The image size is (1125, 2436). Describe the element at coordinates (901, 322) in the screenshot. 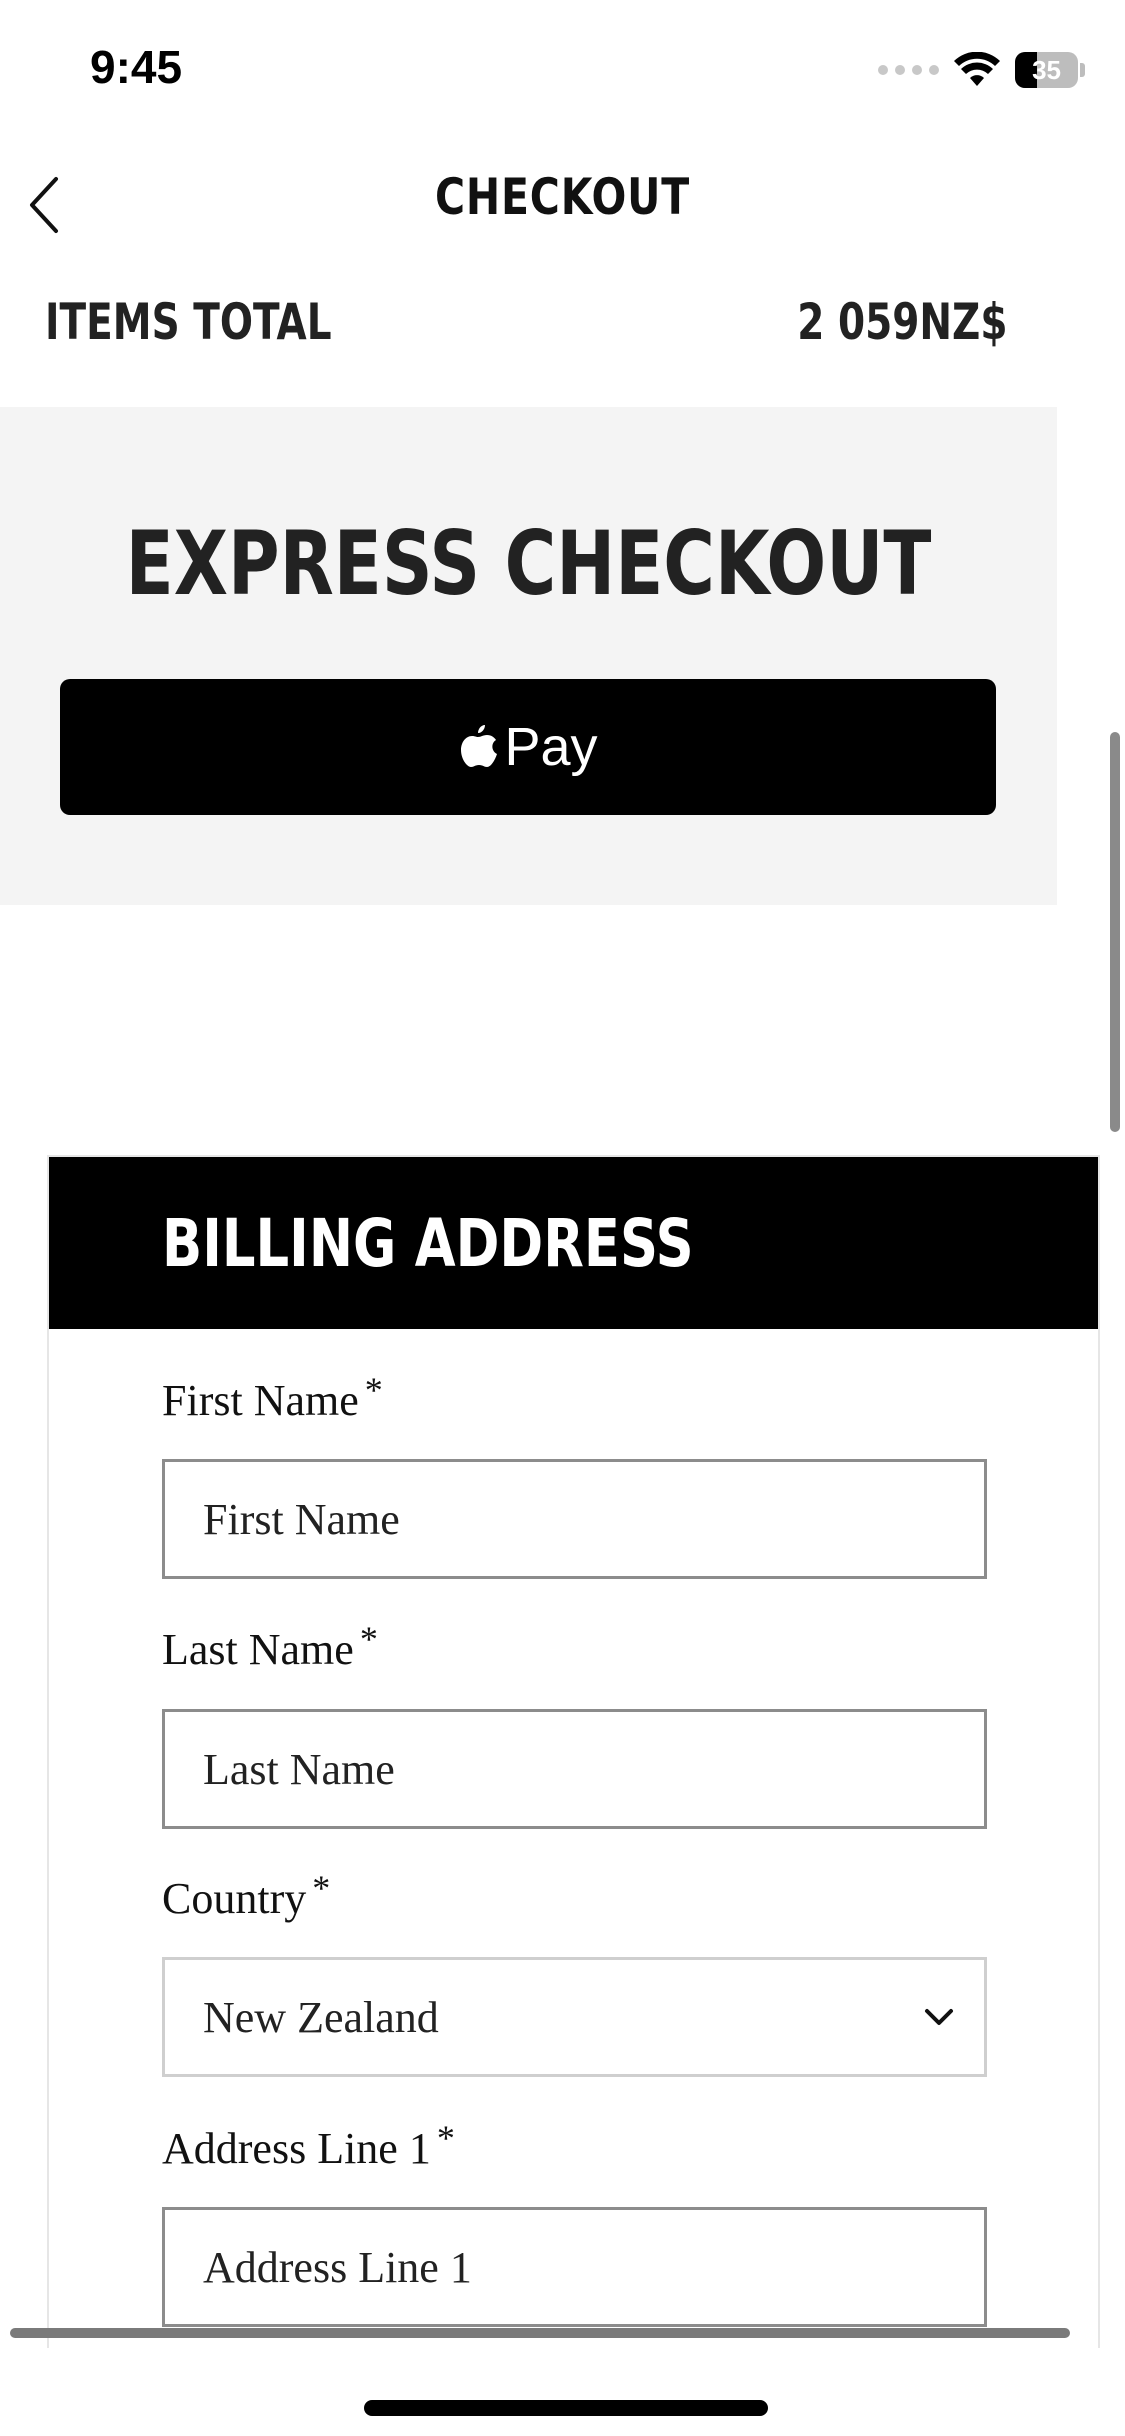

I see `items-total-value: 2 059NZ$` at that location.